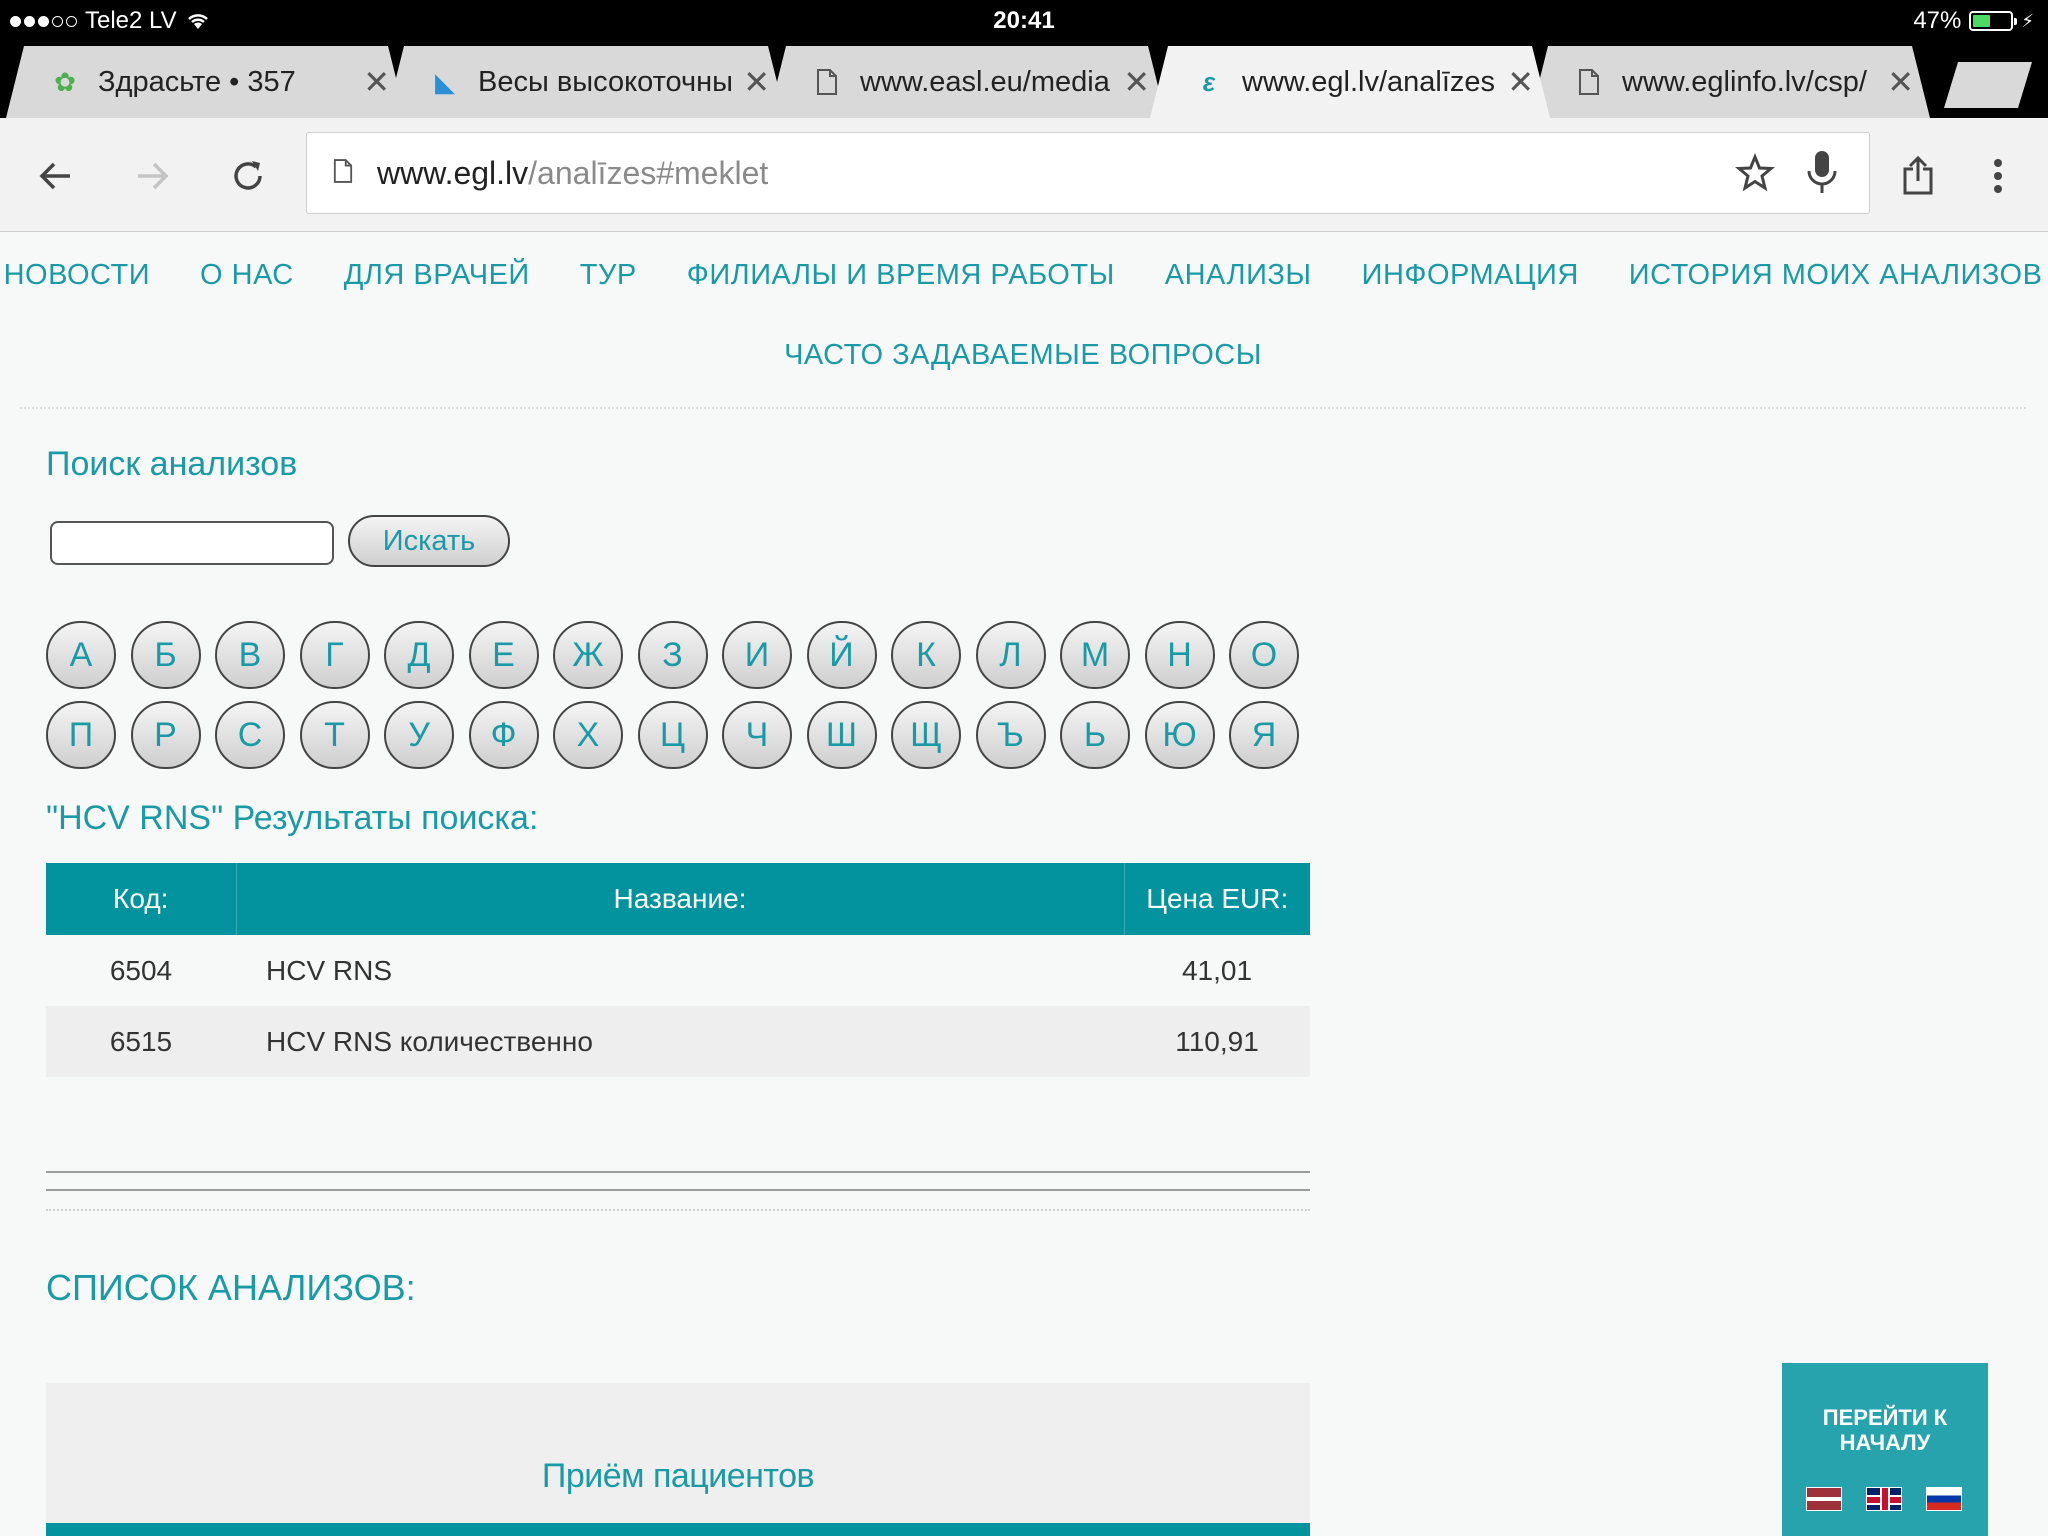 The image size is (2048, 1536). I want to click on back-to-top-panel: ПЕРЕЙТИ К НАЧАЛУ, so click(1885, 1449).